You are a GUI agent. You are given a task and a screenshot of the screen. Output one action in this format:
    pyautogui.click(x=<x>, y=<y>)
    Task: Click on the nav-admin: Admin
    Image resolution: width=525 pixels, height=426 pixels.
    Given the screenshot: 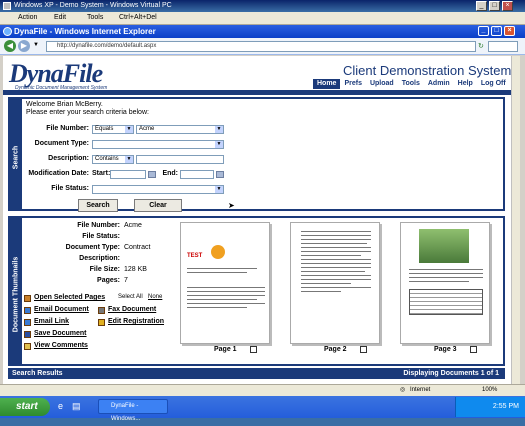 What is the action you would take?
    pyautogui.click(x=439, y=84)
    